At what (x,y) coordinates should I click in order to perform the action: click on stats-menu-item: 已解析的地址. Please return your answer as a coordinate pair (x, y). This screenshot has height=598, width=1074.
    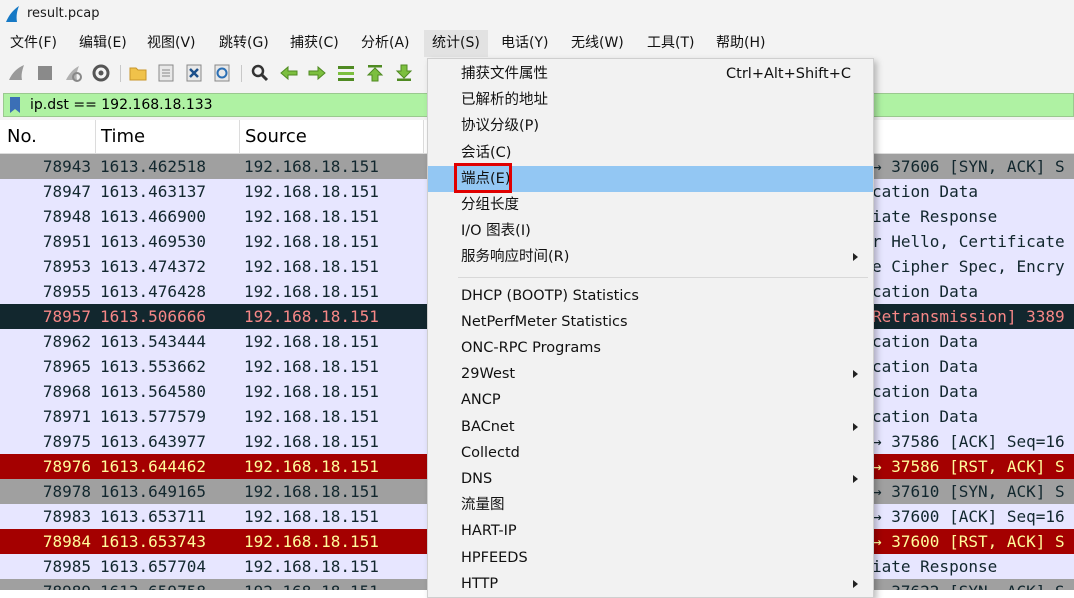
    Looking at the image, I should click on (650, 100).